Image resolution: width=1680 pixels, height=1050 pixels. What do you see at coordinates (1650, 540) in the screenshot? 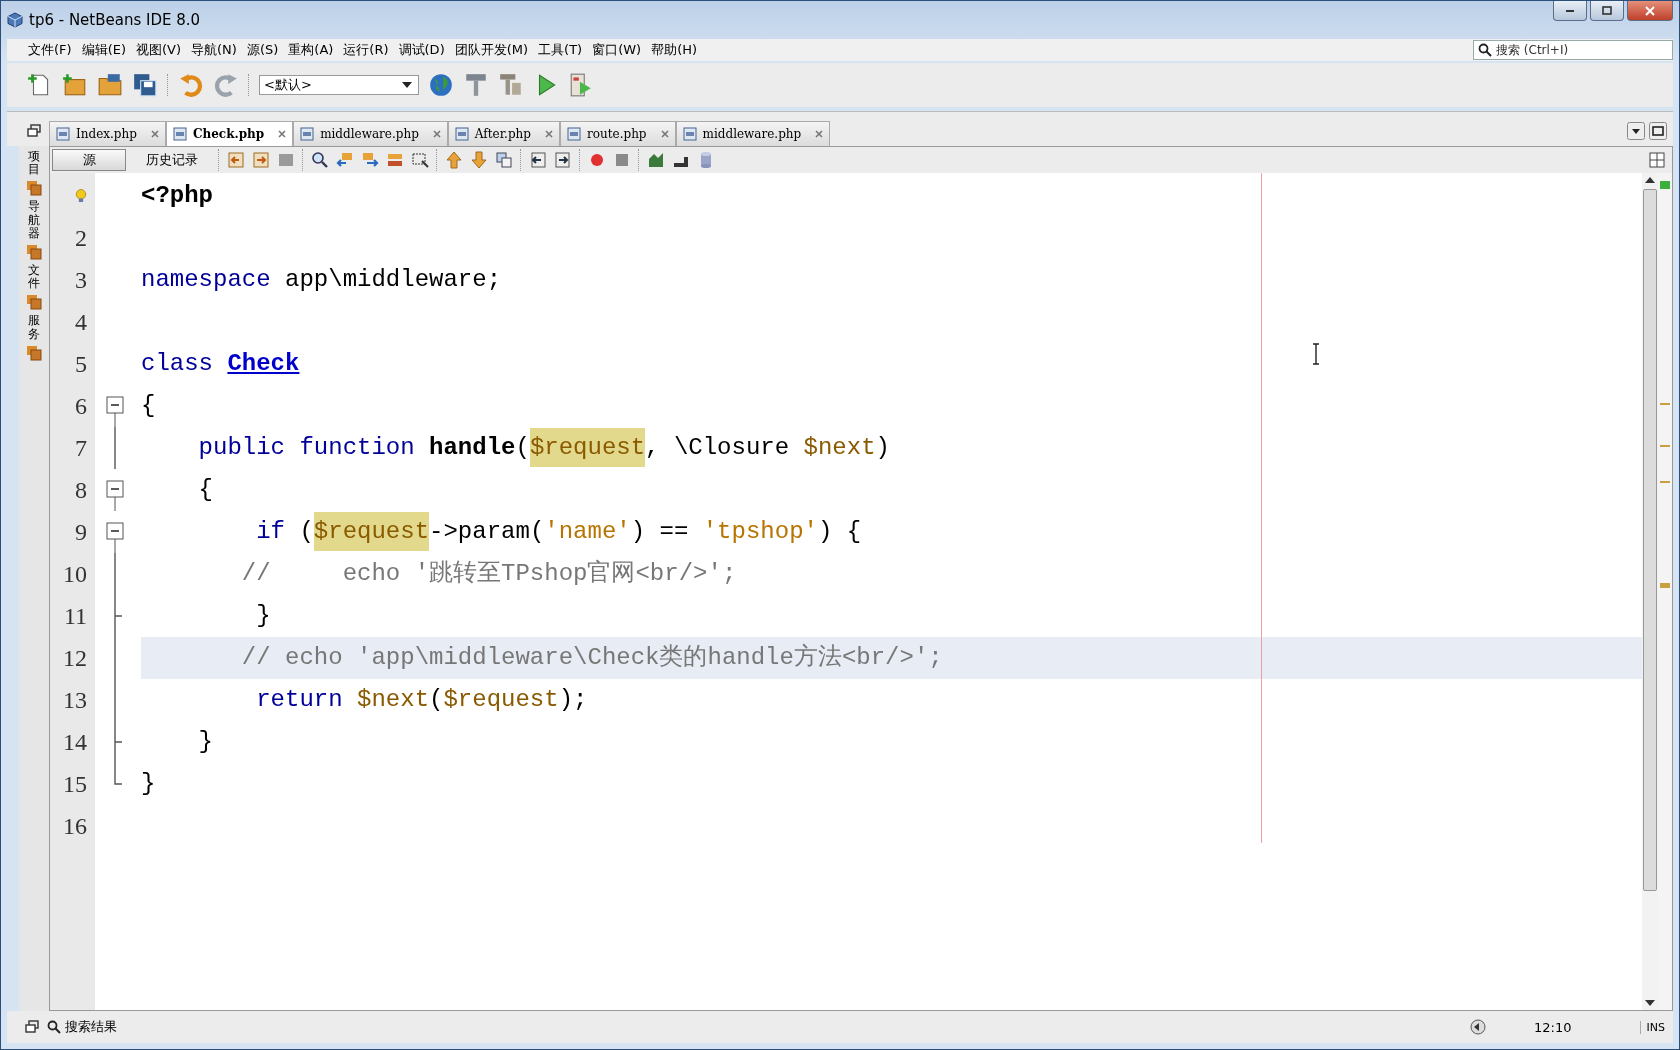
I see `scroll-thumb` at bounding box center [1650, 540].